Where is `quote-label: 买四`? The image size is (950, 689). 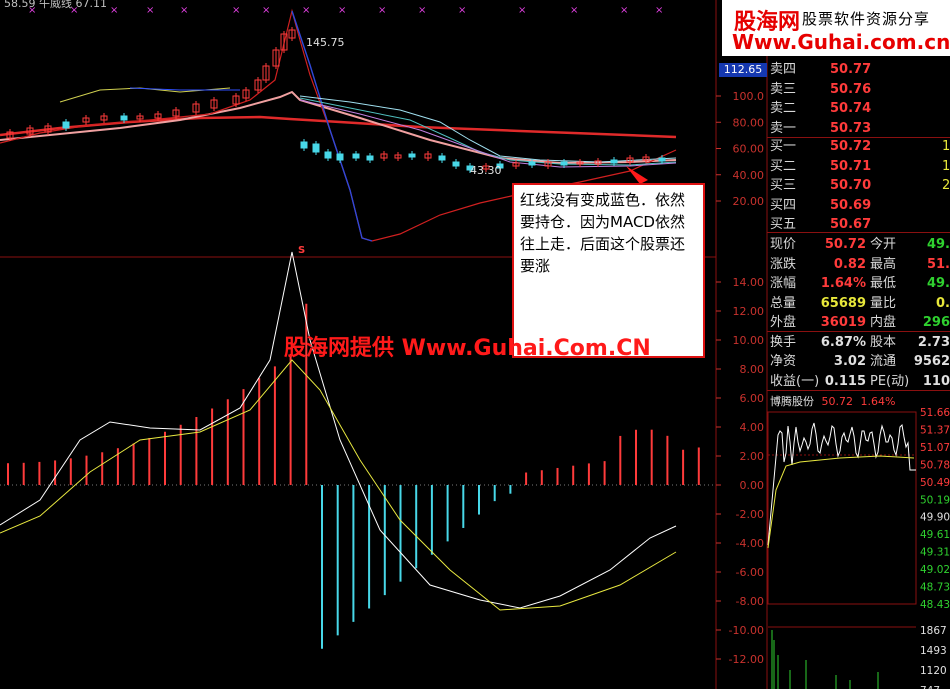
quote-label: 买四 is located at coordinates (783, 205).